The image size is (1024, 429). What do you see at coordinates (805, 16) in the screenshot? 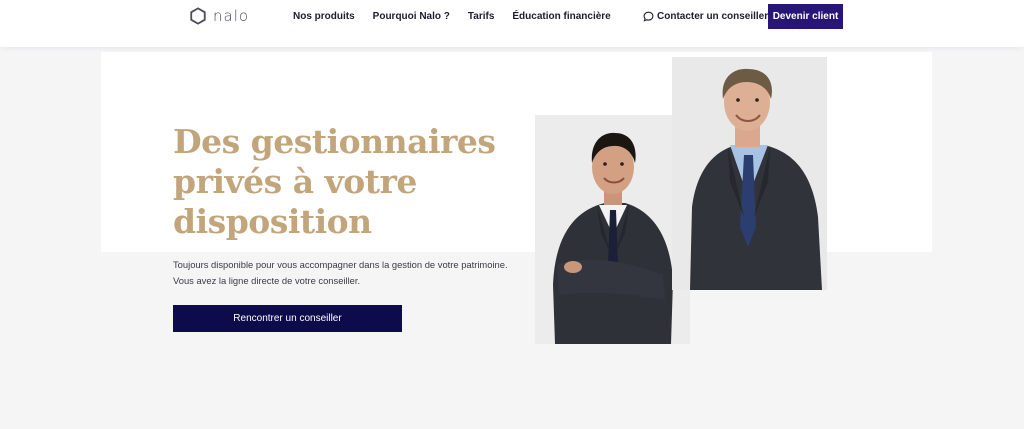
I see `become-client-button: Devenir client` at bounding box center [805, 16].